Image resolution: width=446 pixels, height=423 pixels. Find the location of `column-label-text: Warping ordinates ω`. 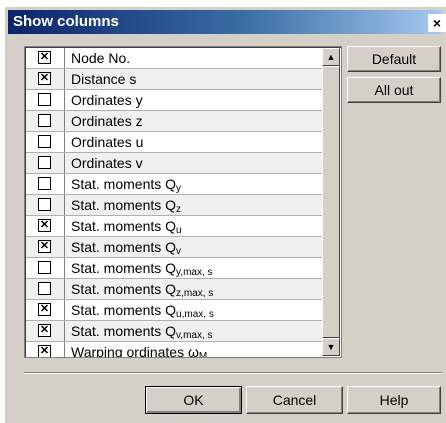

column-label-text: Warping ordinates ω is located at coordinates (135, 351).